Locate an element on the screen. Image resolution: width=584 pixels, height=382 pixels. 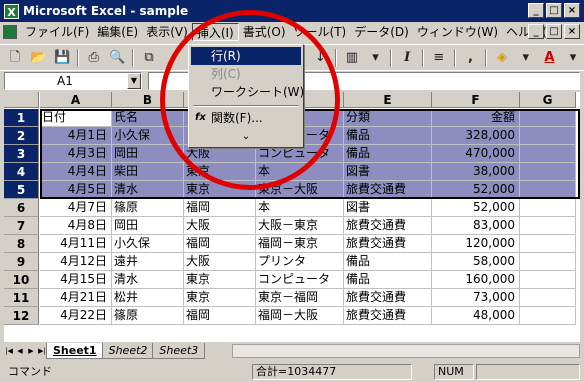
open-icon: 📂 is located at coordinates (39, 58).